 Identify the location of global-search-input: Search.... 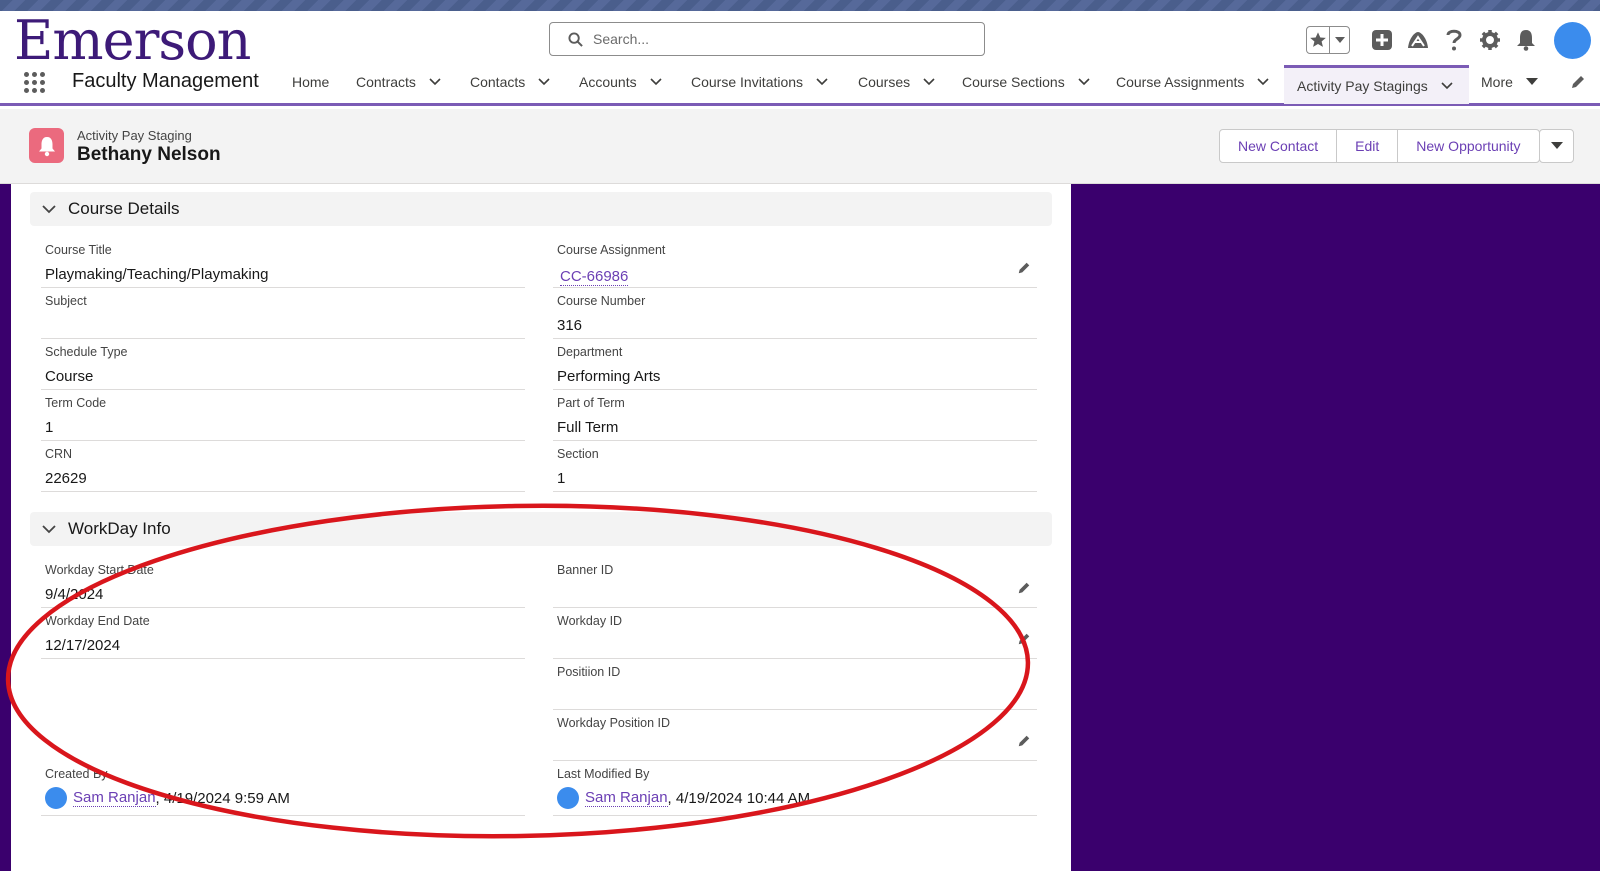
(767, 39).